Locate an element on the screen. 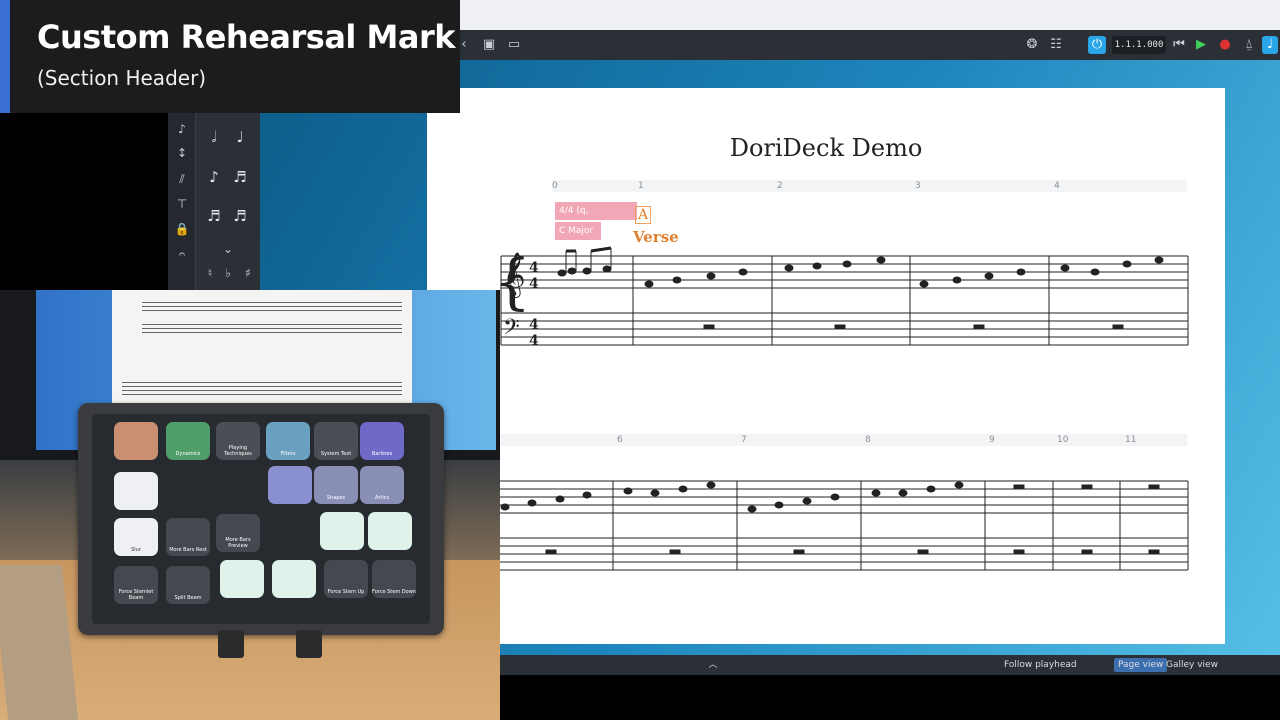  record-icon: ● is located at coordinates (1225, 45).